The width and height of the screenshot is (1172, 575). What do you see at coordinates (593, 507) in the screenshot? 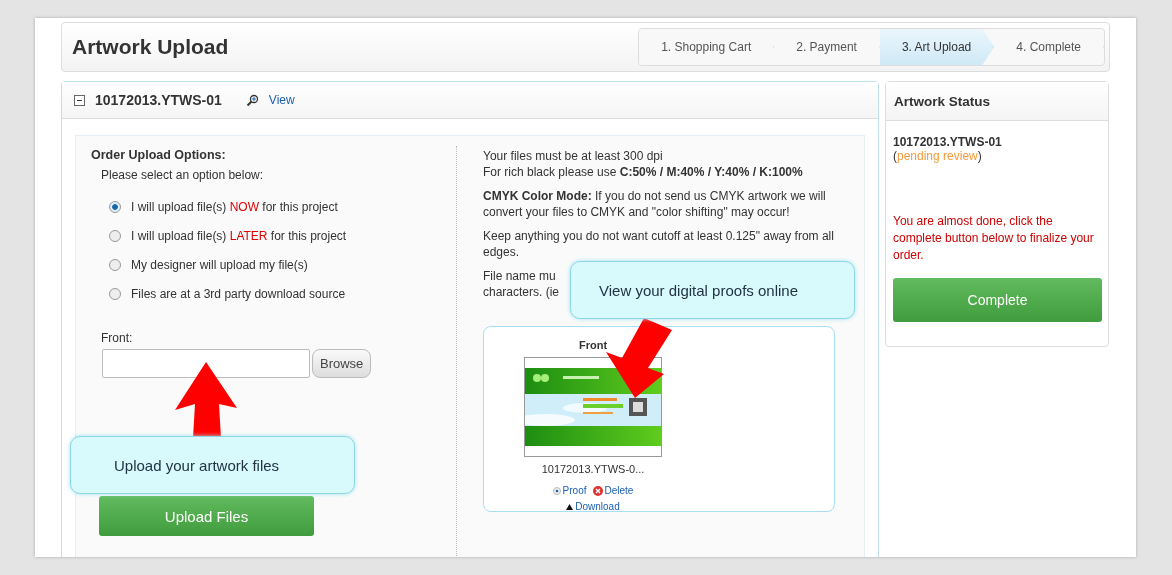
I see `download-link: Download` at bounding box center [593, 507].